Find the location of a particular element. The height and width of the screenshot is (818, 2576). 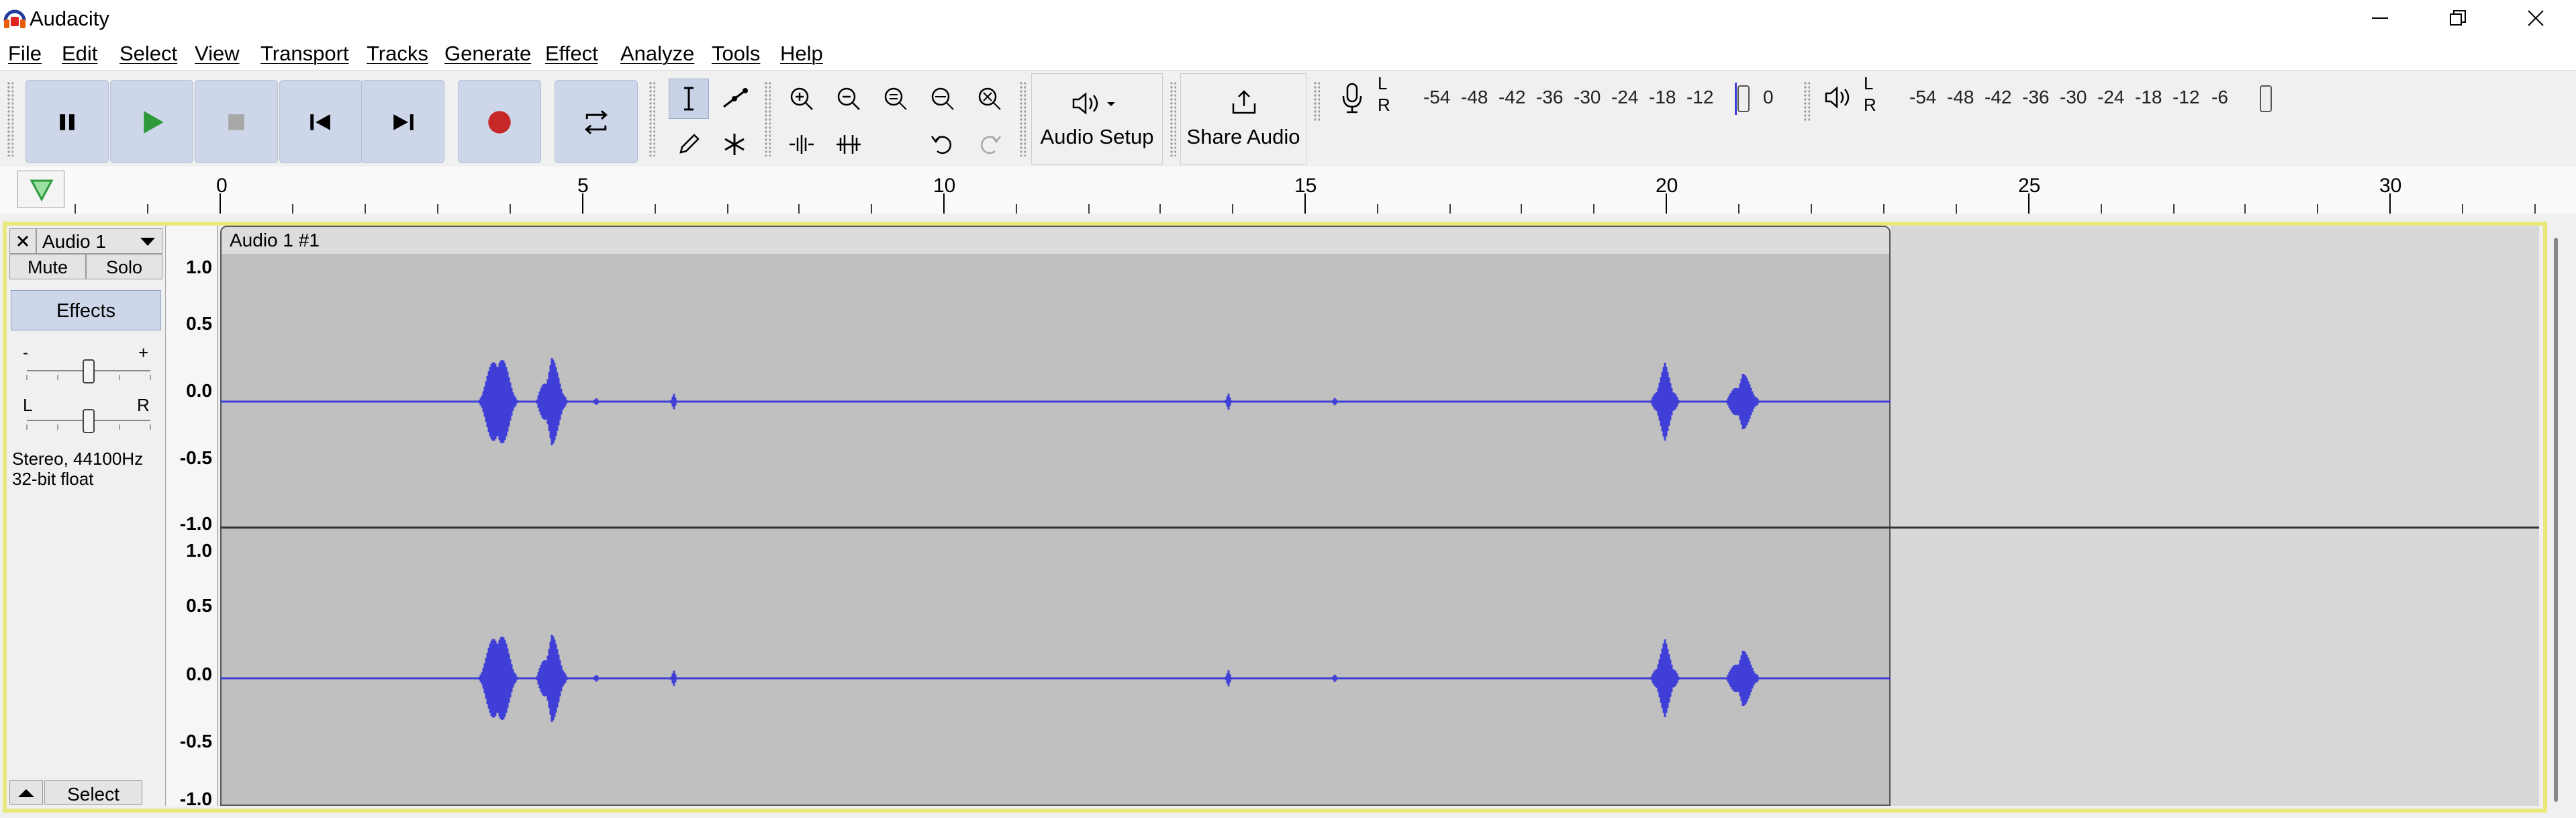

record-meter: -54 -48 -42 -36 -30 -24 -18 -12 0 is located at coordinates (1591, 99).